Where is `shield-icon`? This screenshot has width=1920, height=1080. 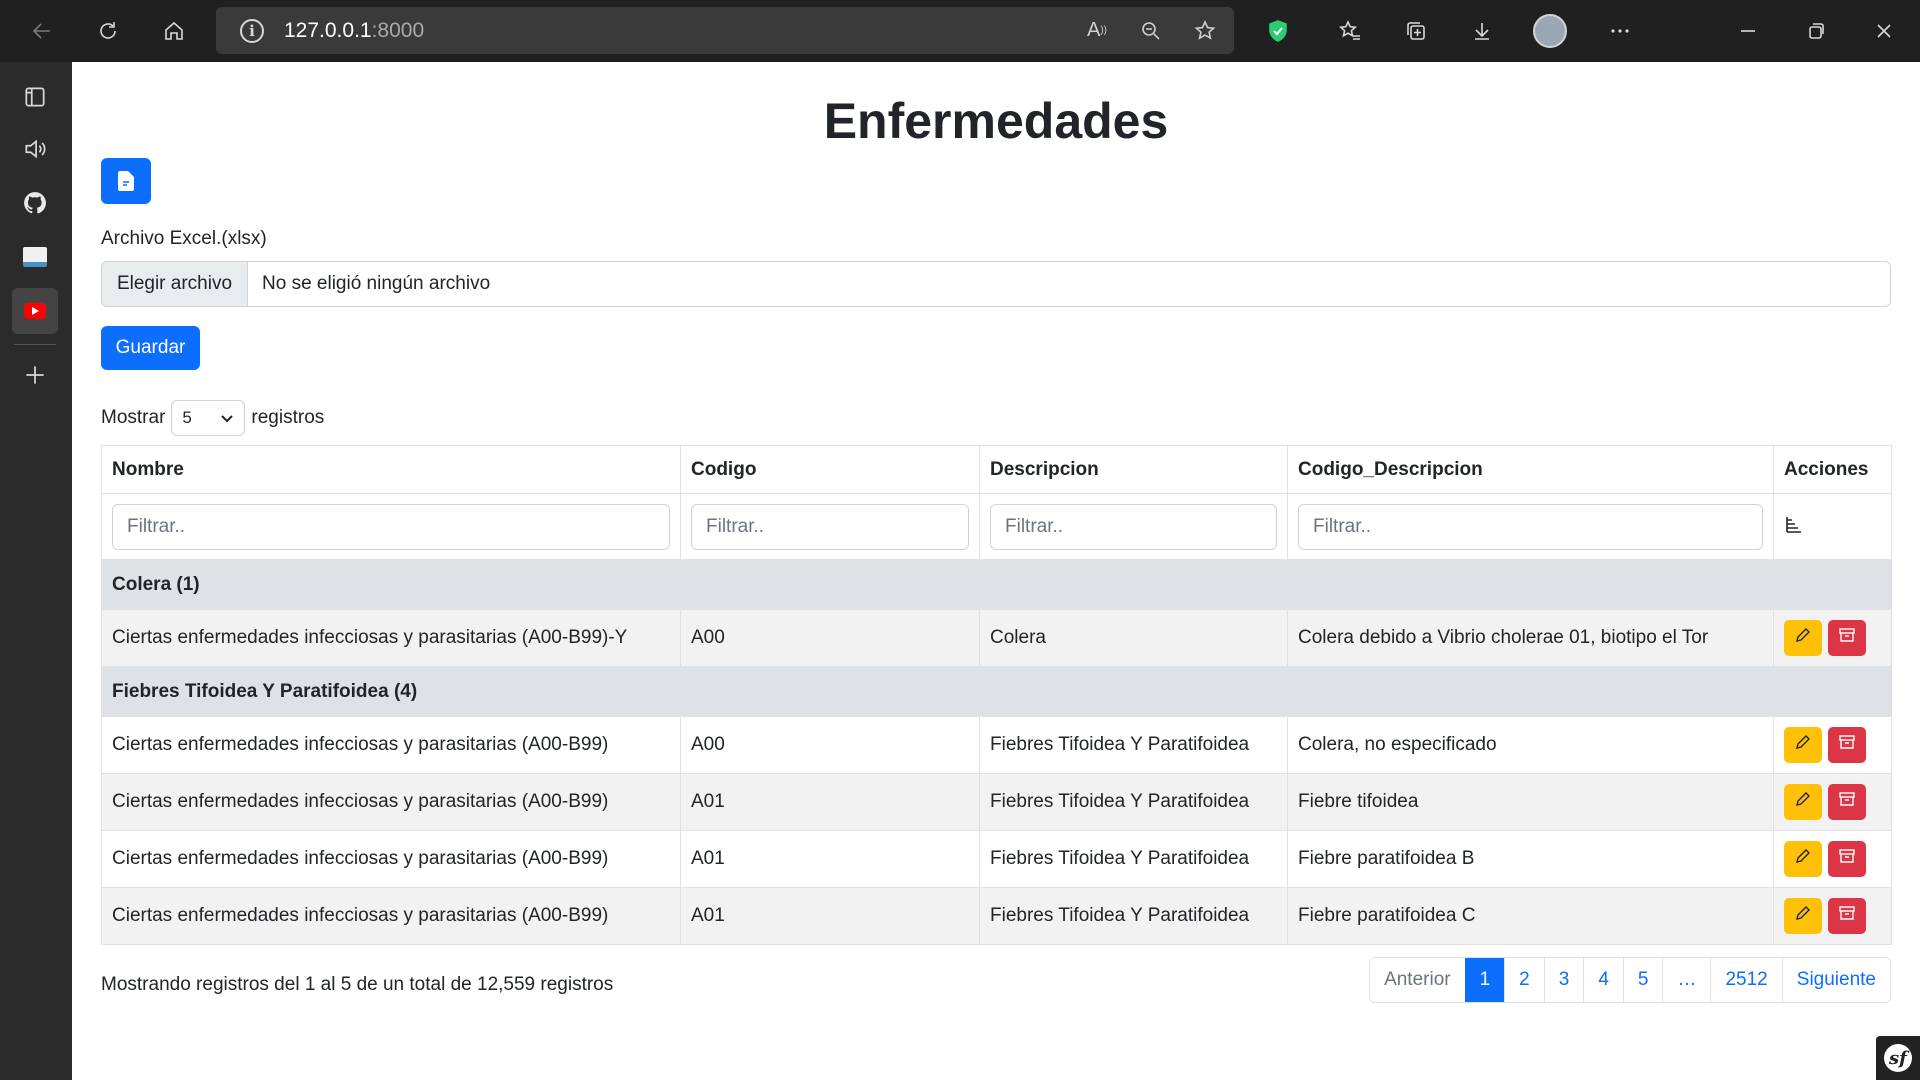 shield-icon is located at coordinates (1278, 31).